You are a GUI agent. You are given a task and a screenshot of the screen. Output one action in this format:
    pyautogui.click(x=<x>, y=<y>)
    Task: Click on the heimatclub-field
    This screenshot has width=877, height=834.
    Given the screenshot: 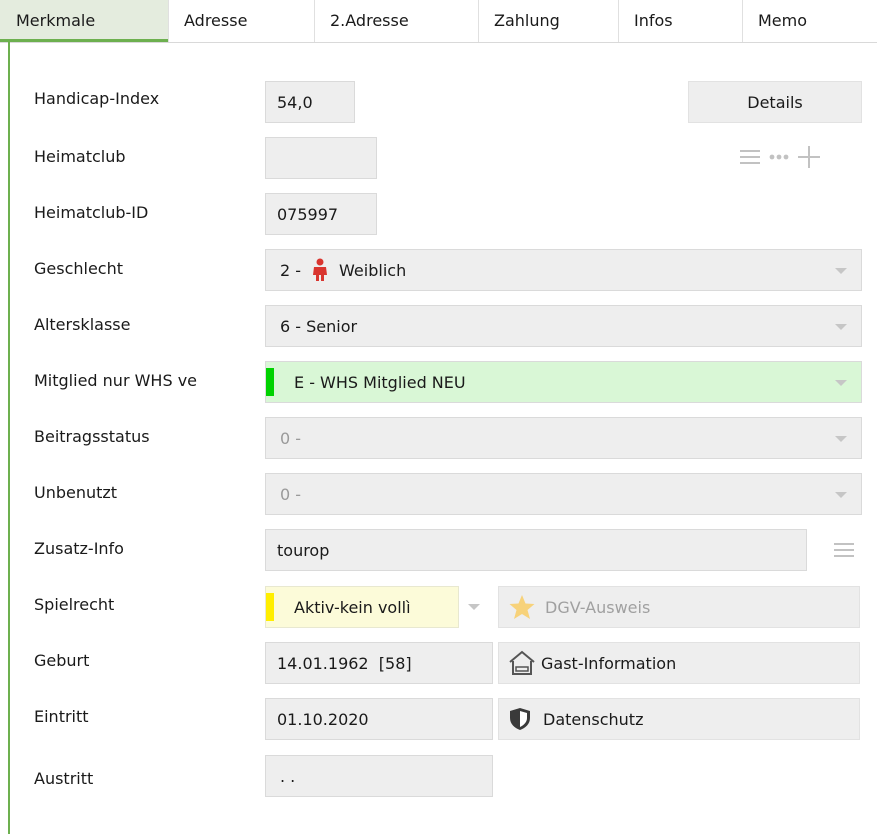 What is the action you would take?
    pyautogui.click(x=321, y=158)
    